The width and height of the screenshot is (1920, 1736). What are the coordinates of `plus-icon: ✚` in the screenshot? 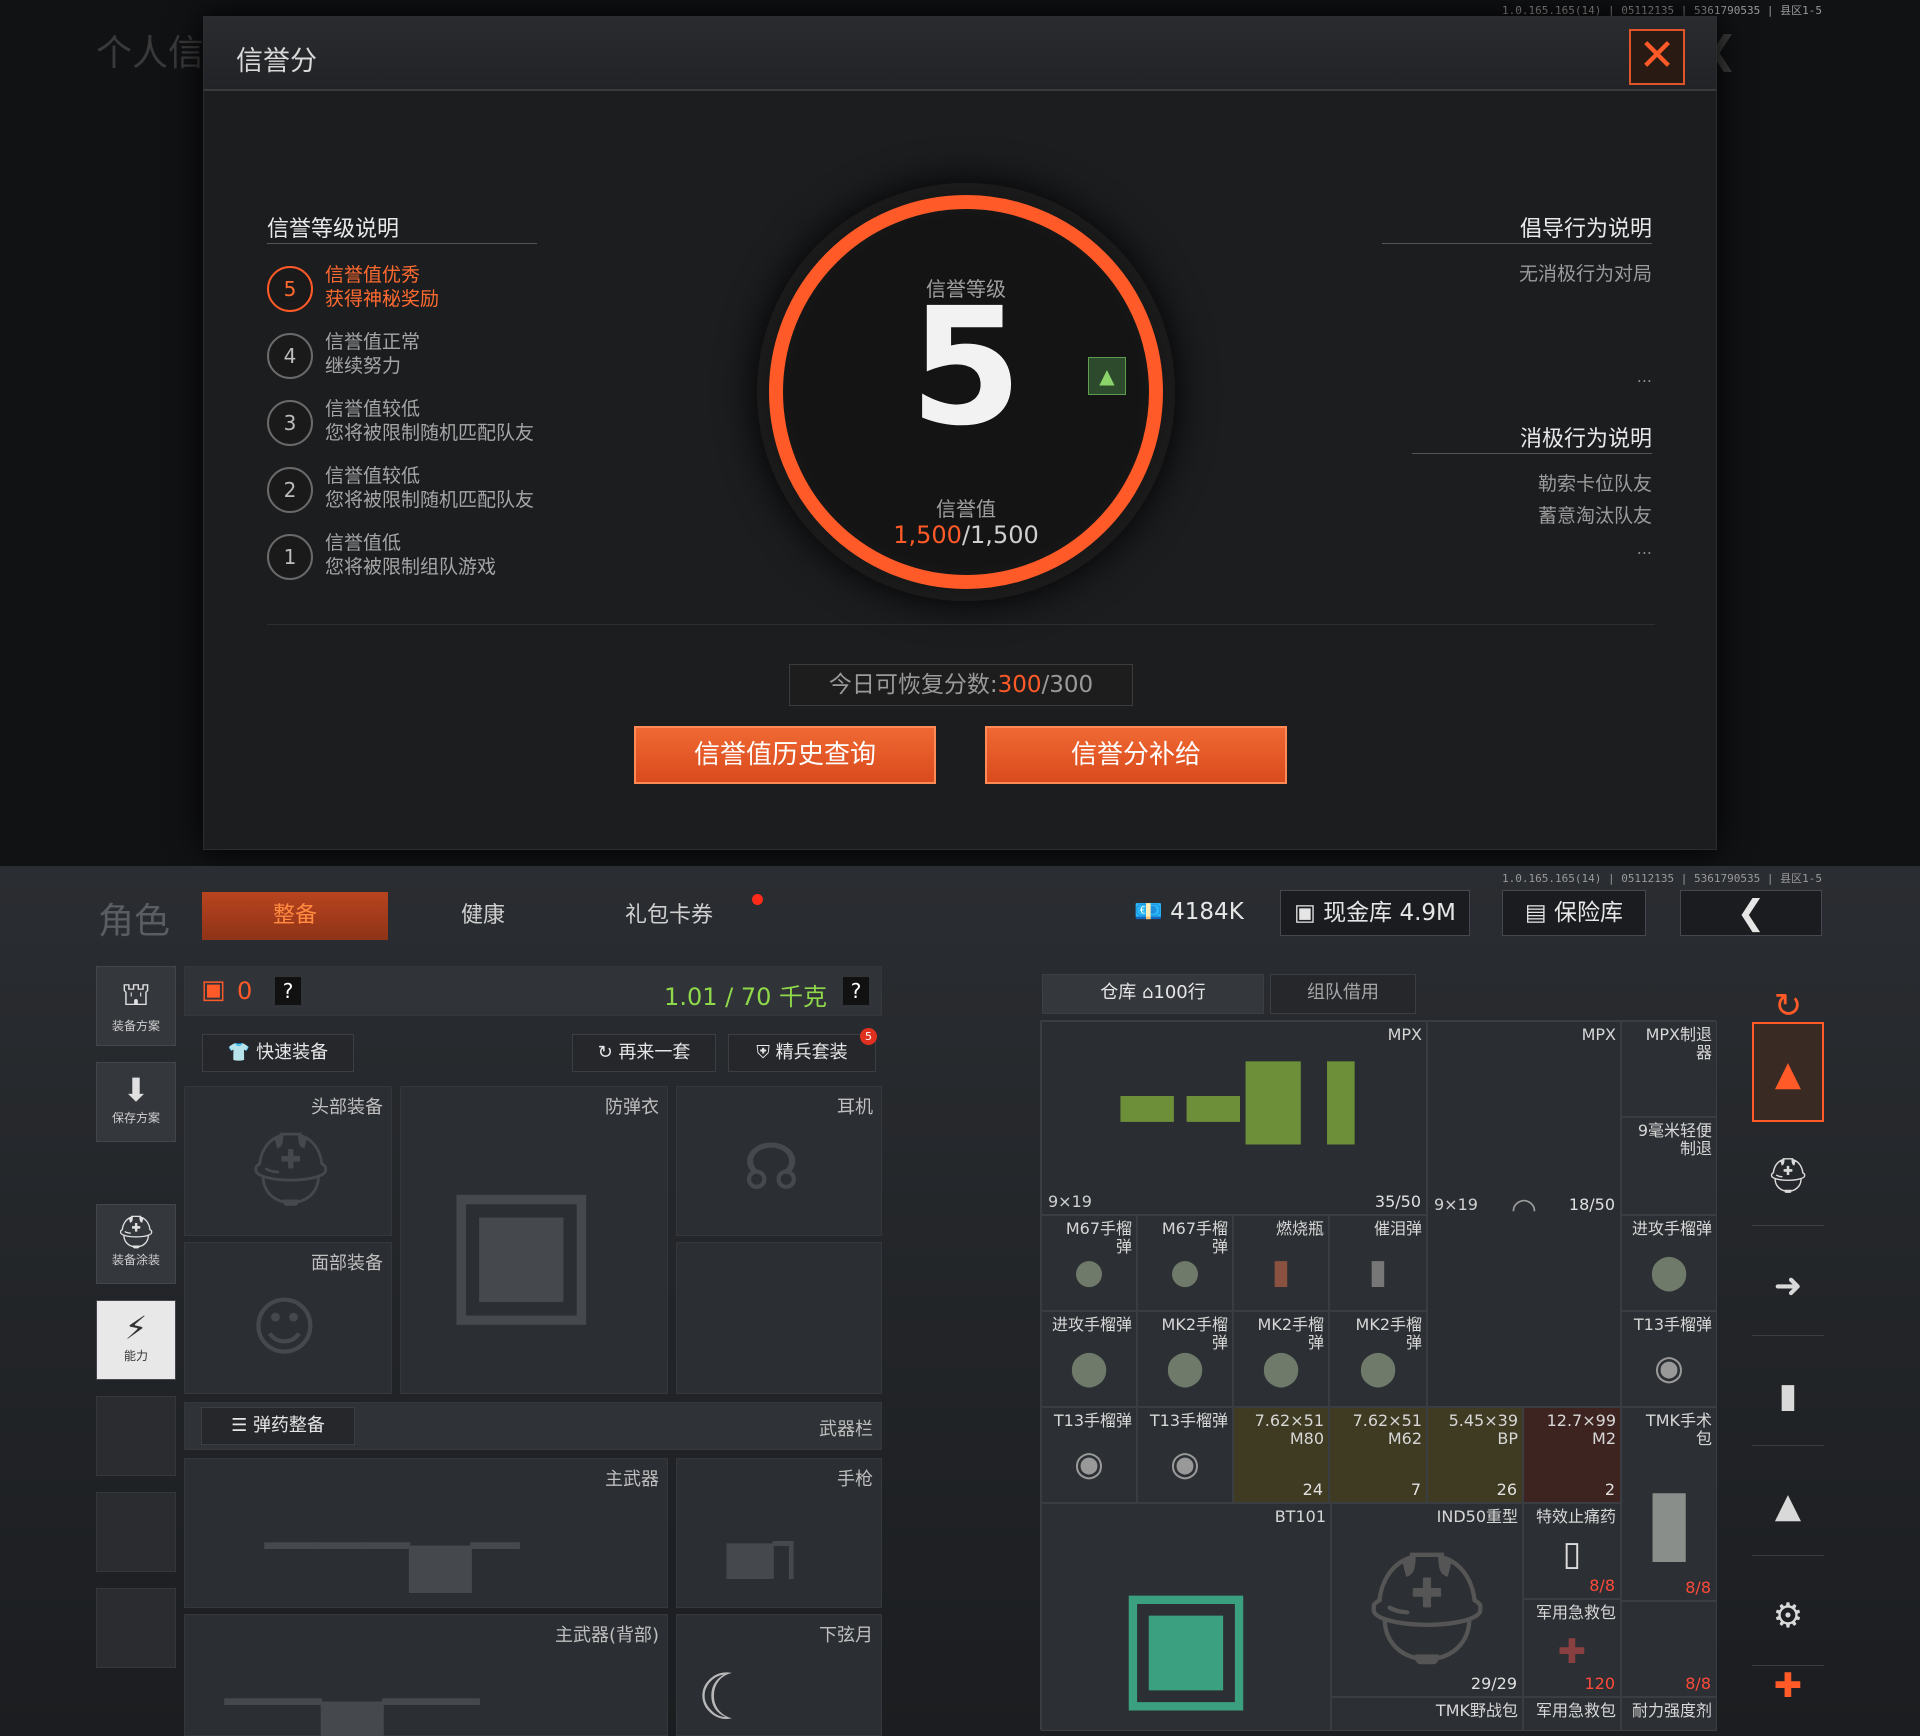 It's located at (1788, 1686).